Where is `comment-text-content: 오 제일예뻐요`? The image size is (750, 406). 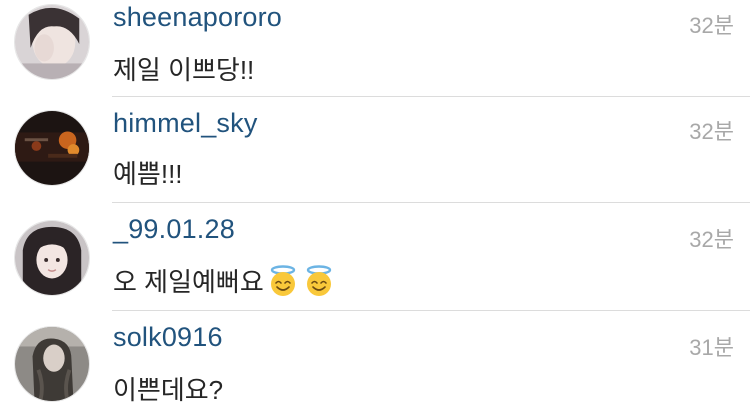
comment-text-content: 오 제일예뻐요 is located at coordinates (188, 282).